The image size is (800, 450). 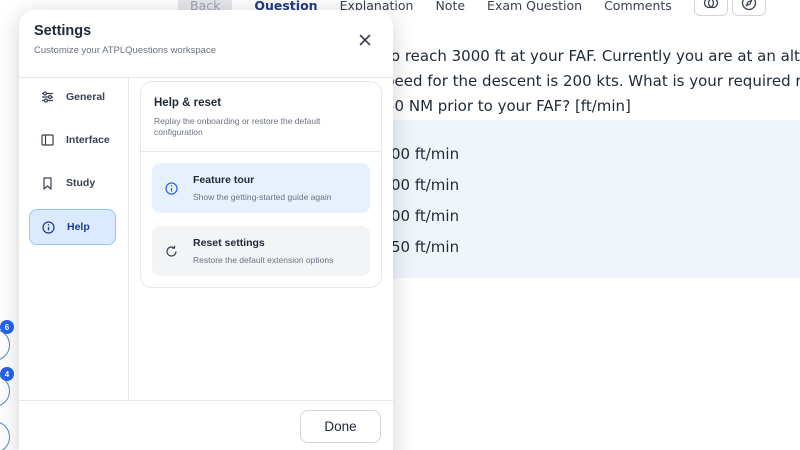 I want to click on sidebar-item-label: General, so click(x=86, y=97).